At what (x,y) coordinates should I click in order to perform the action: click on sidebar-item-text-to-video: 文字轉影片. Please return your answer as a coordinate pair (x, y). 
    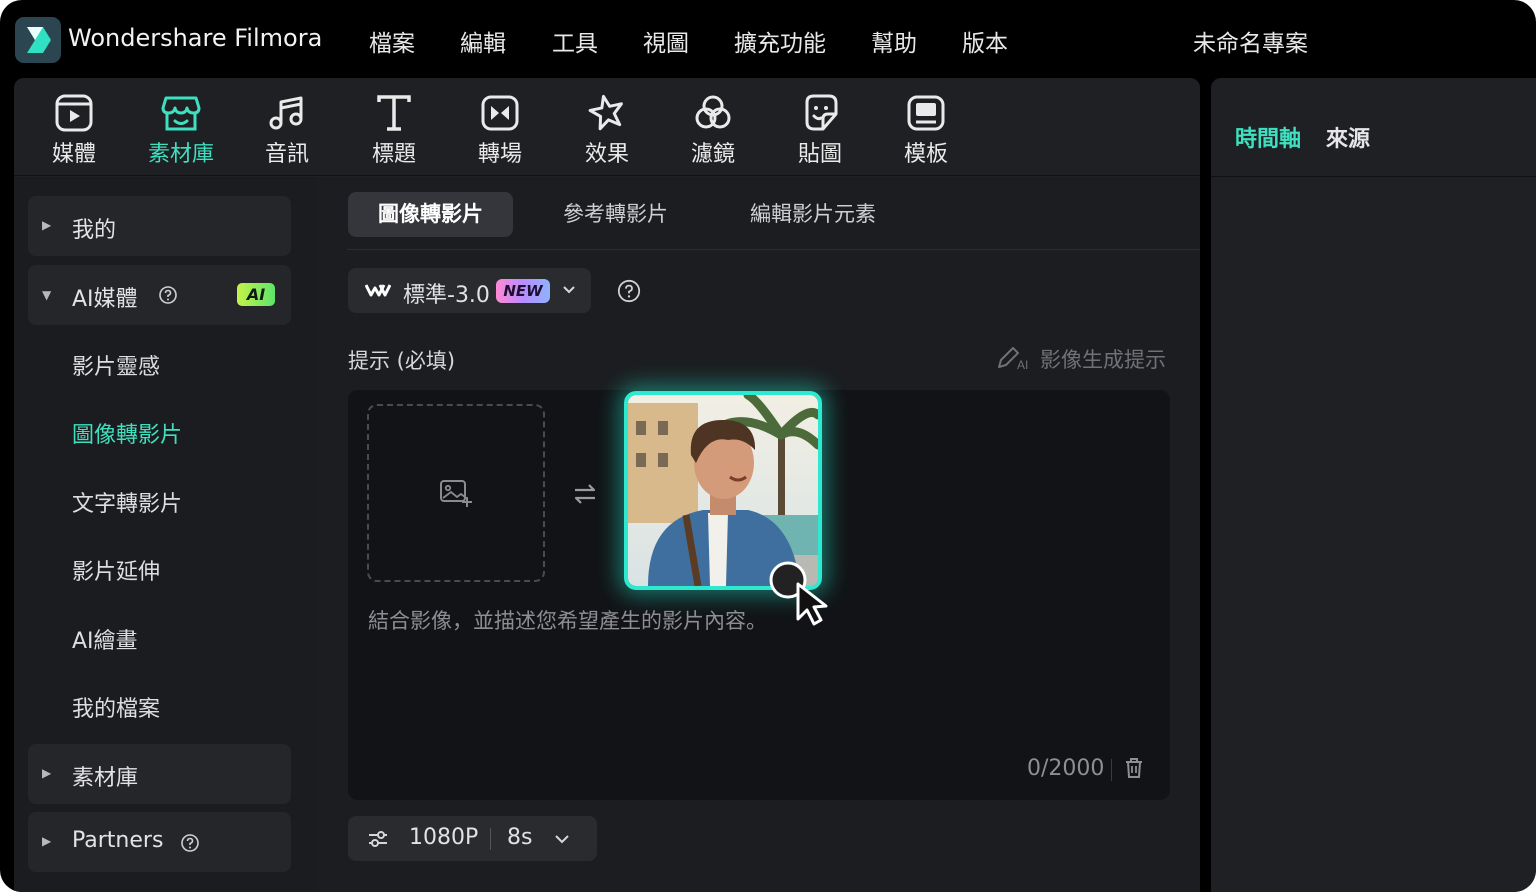
    Looking at the image, I should click on (127, 502).